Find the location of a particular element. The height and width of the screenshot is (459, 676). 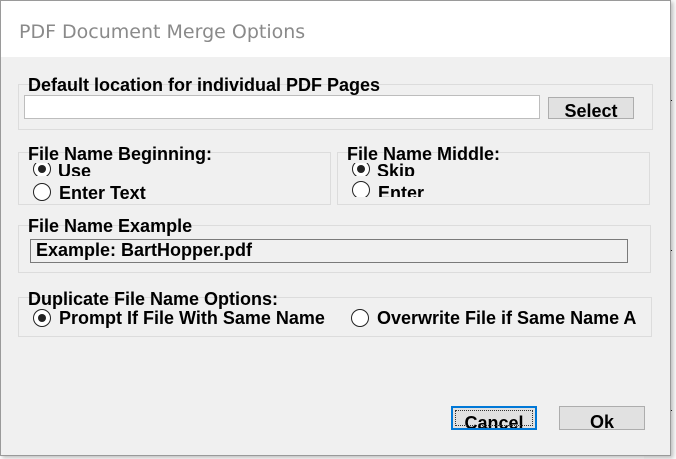

select-button-label: Select is located at coordinates (591, 110).